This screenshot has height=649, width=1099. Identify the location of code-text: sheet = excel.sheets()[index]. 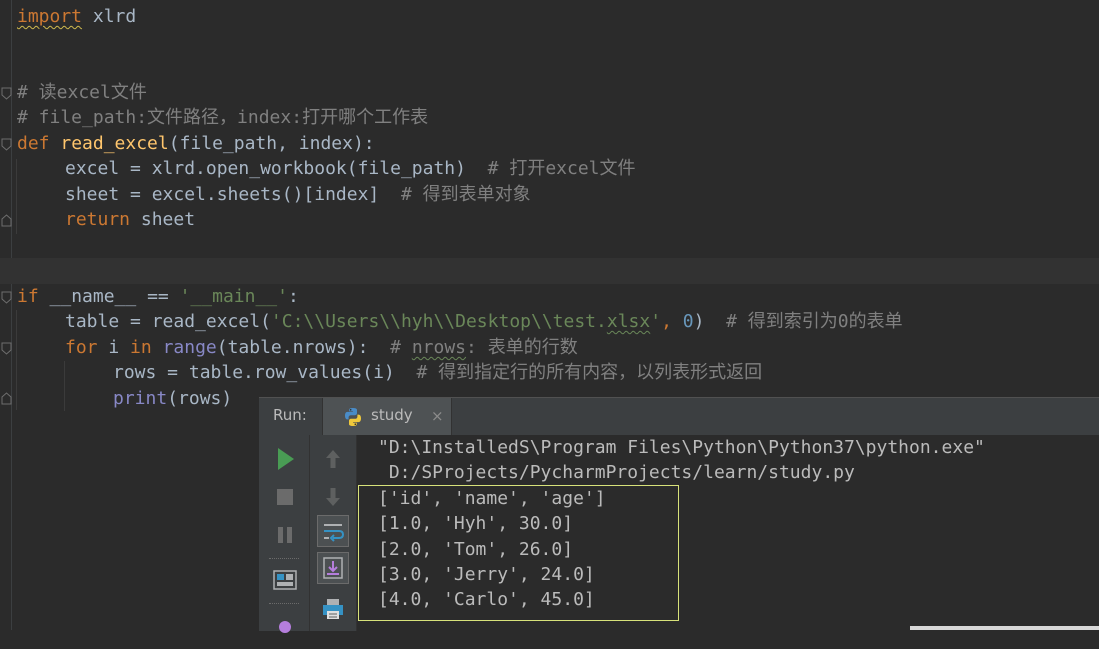
(222, 194).